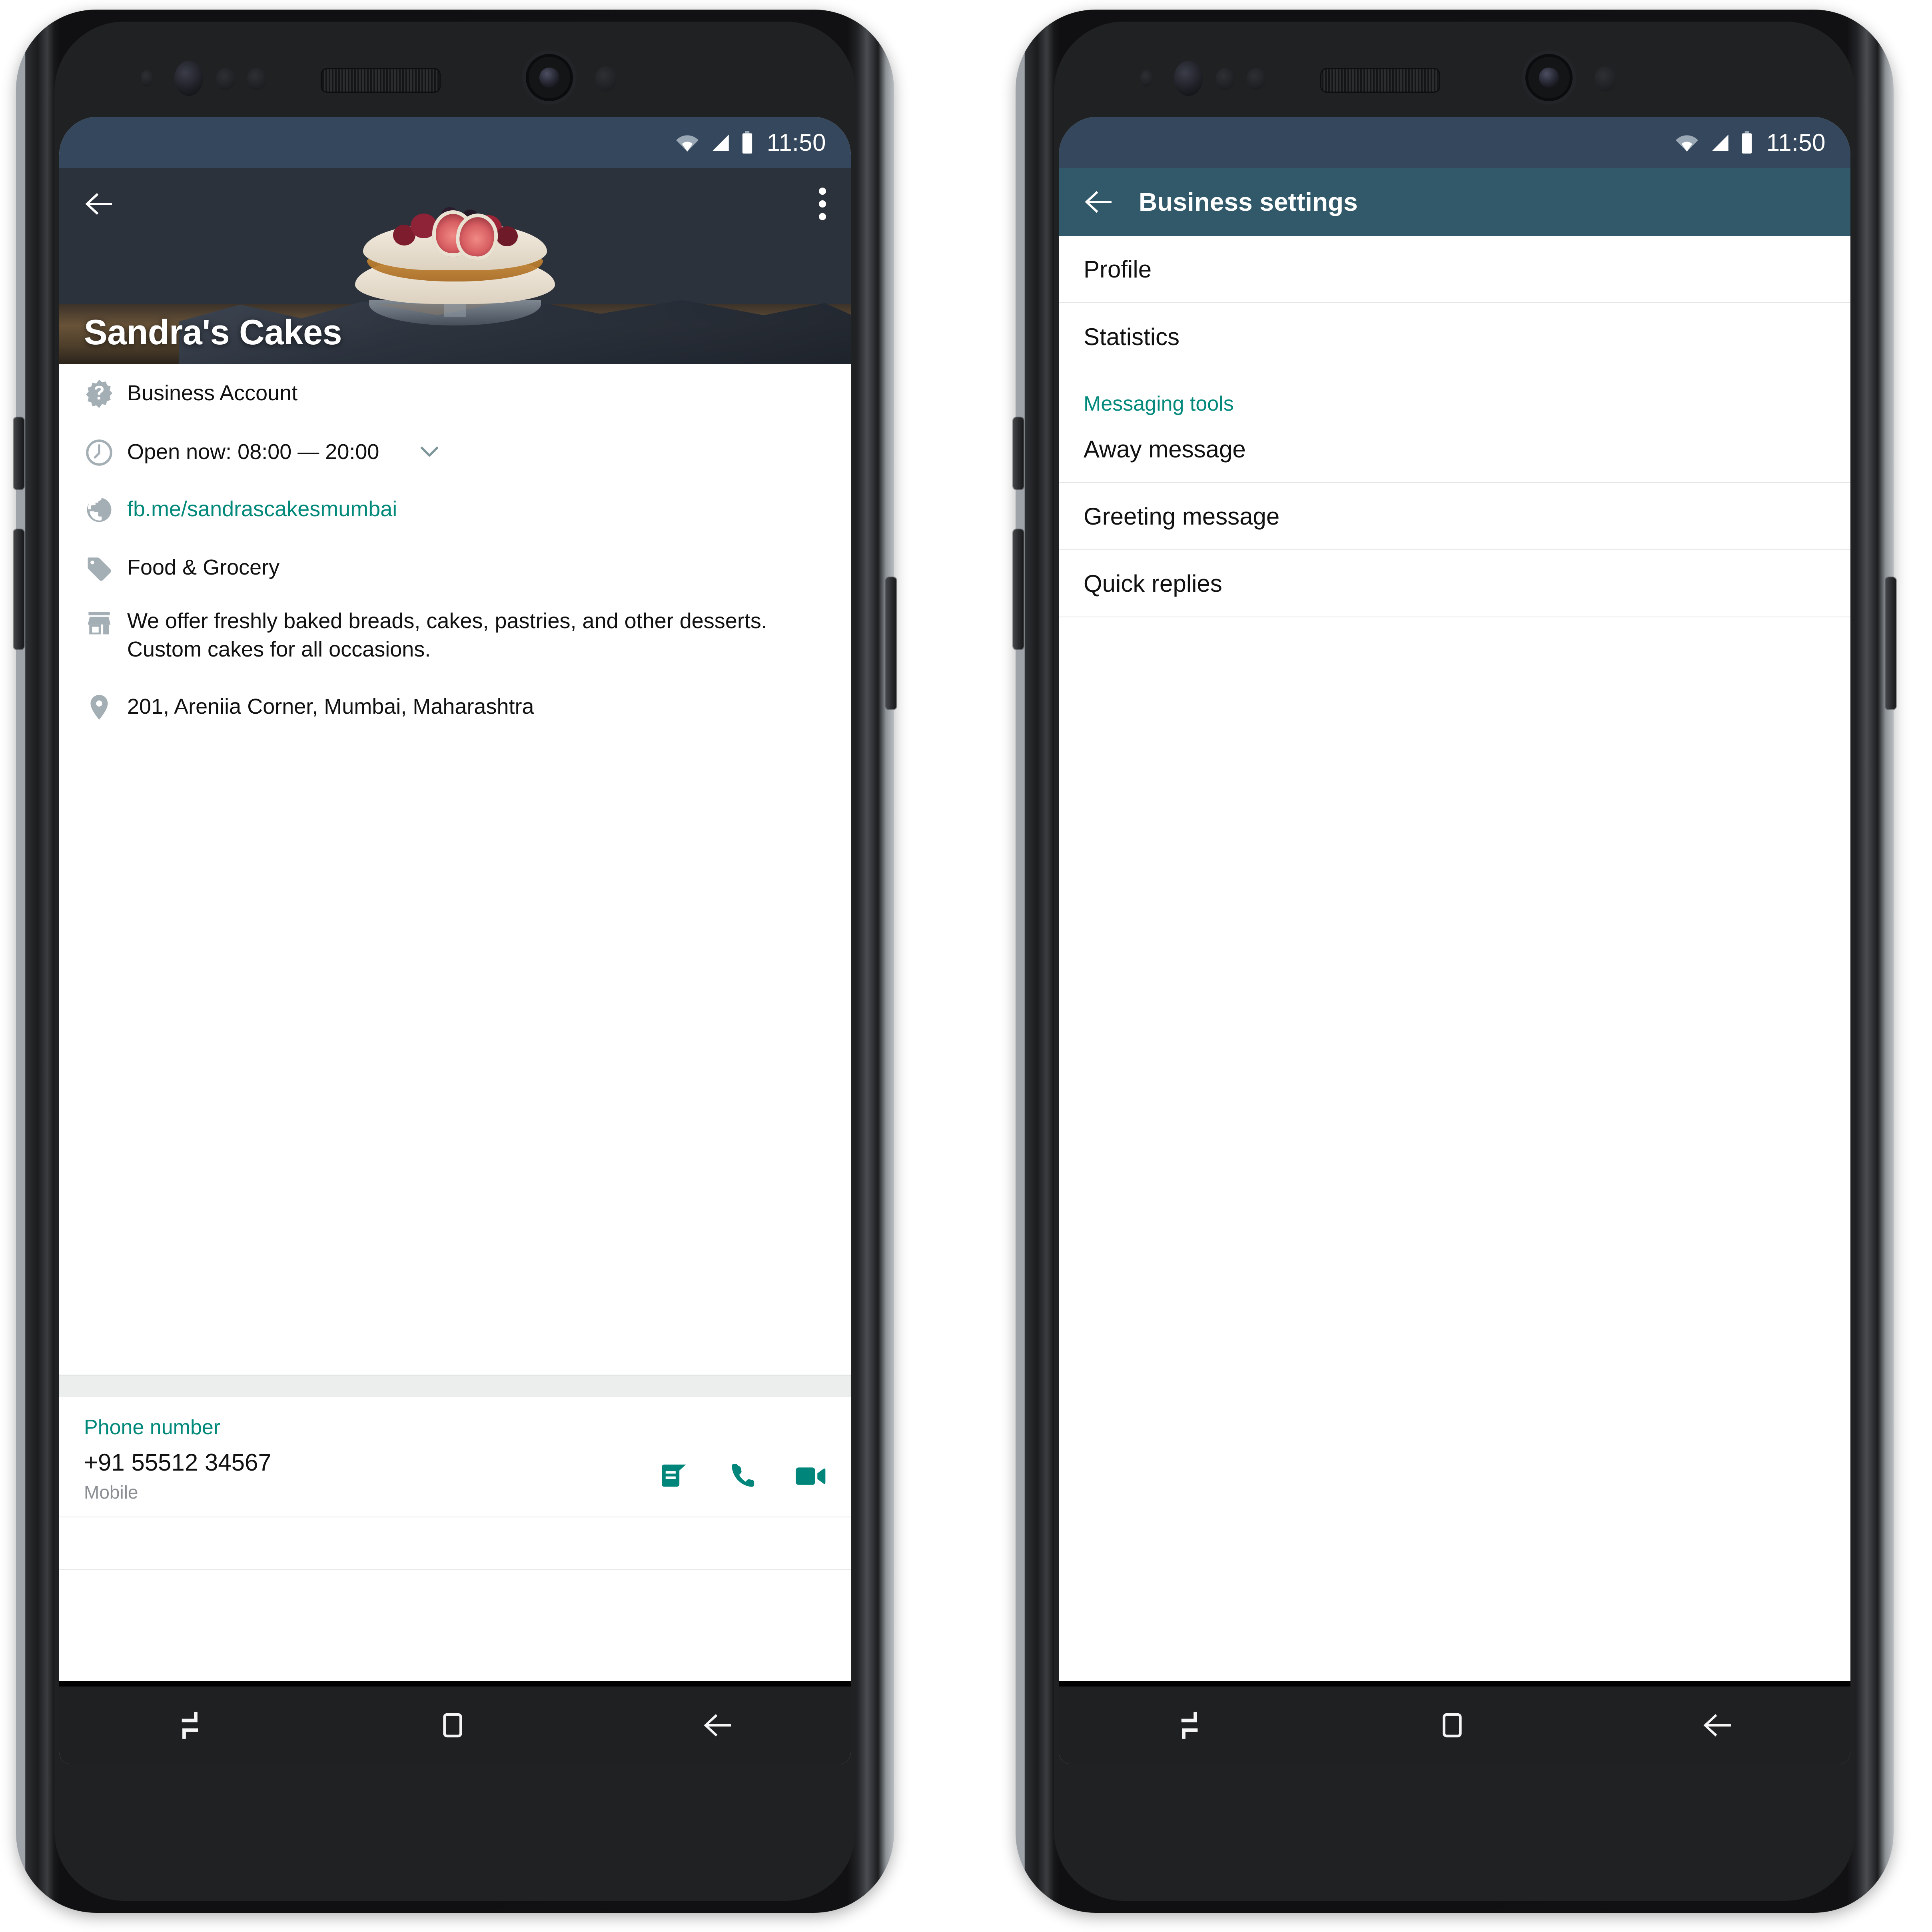 This screenshot has height=1932, width=1932. What do you see at coordinates (810, 1476) in the screenshot?
I see `video-call-icon` at bounding box center [810, 1476].